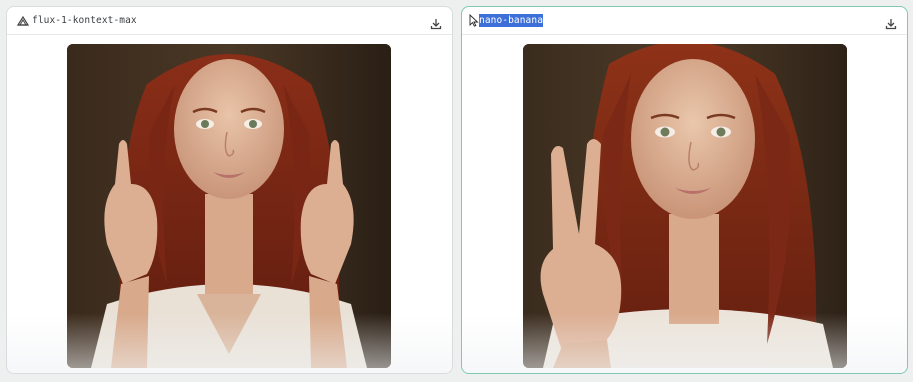 The width and height of the screenshot is (913, 382). What do you see at coordinates (84, 20) in the screenshot?
I see `model-name-label: flux-1-kontext-max` at bounding box center [84, 20].